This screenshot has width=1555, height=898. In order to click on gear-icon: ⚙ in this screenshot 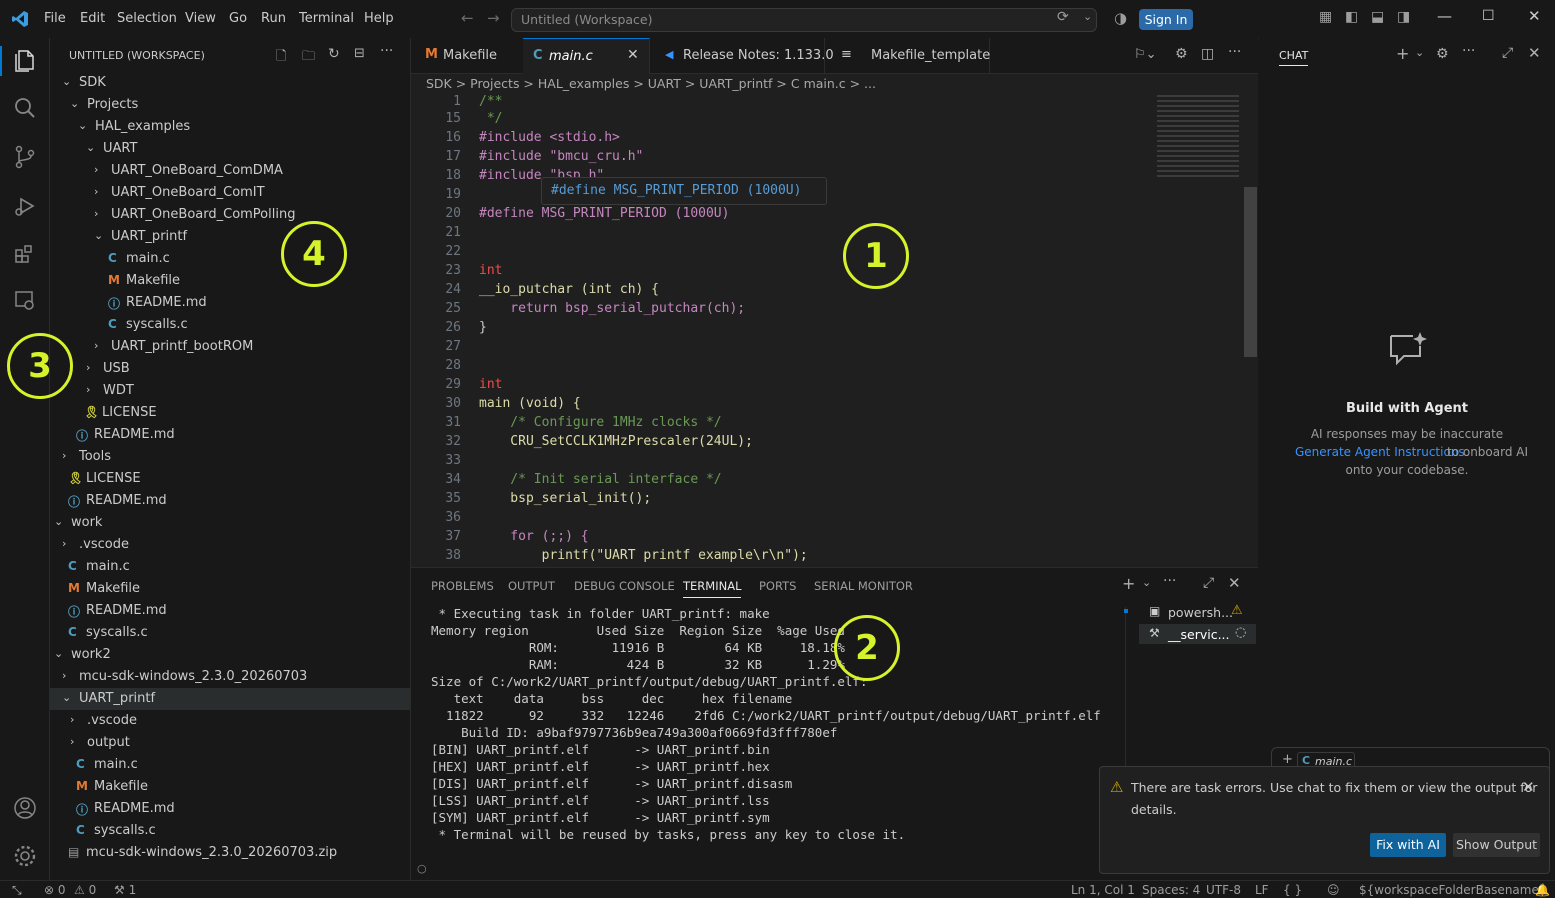, I will do `click(1442, 54)`.